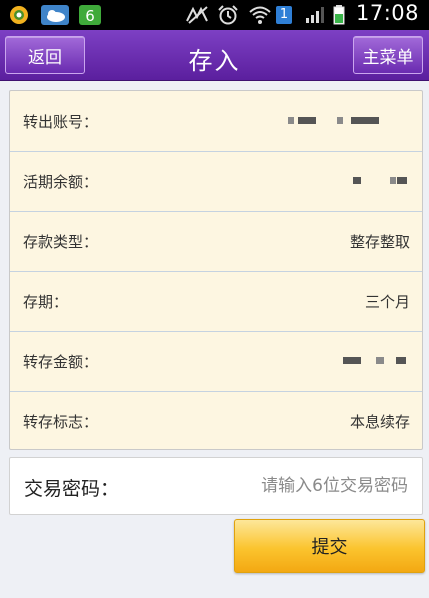  Describe the element at coordinates (387, 13) in the screenshot. I see `clock-time: 17:08` at that location.